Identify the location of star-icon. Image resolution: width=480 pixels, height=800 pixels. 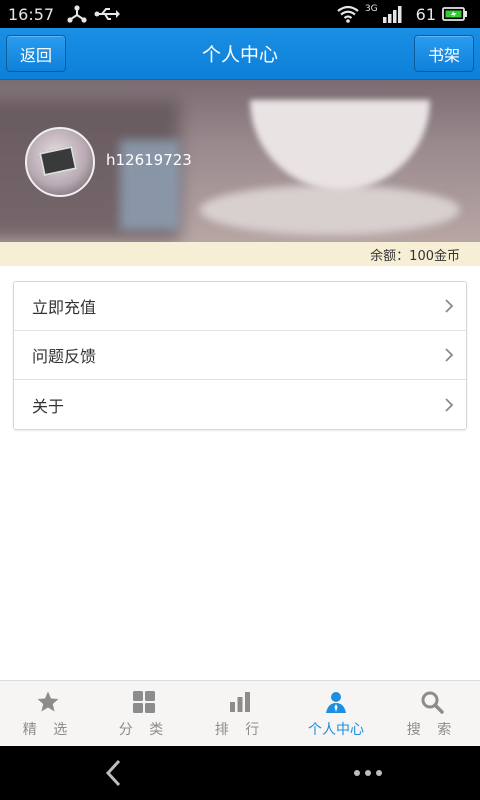
(48, 702).